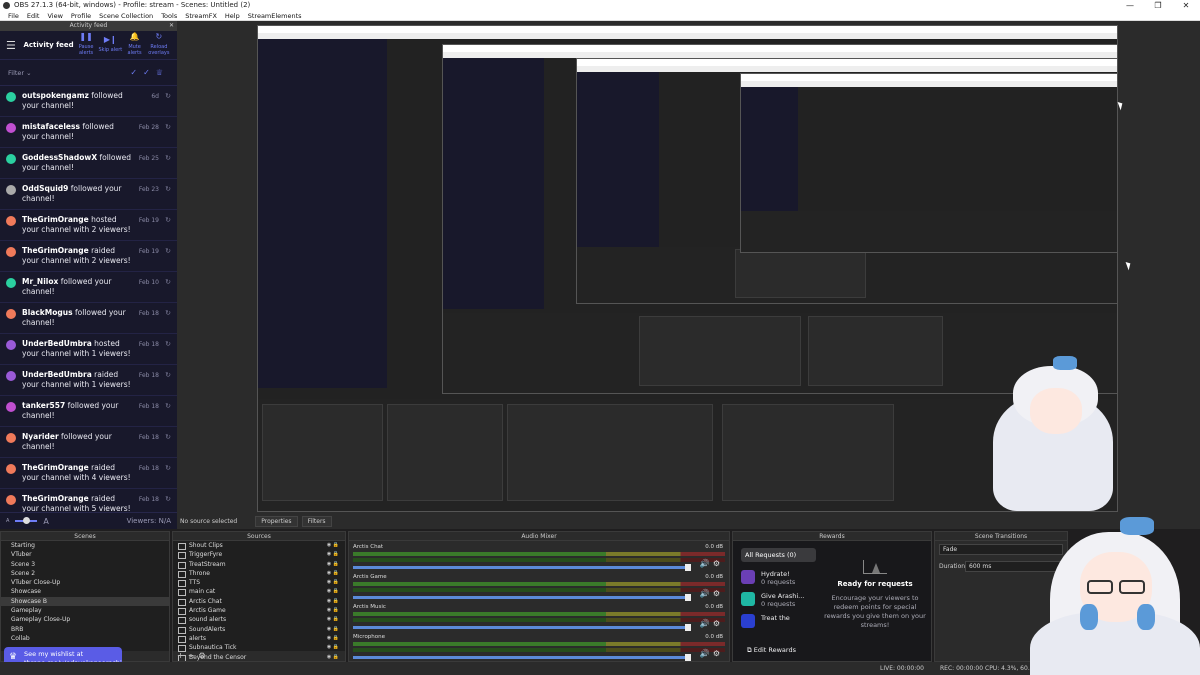 Image resolution: width=1200 pixels, height=675 pixels. What do you see at coordinates (259, 657) in the screenshot?
I see `source-item: Beyond the Censor` at bounding box center [259, 657].